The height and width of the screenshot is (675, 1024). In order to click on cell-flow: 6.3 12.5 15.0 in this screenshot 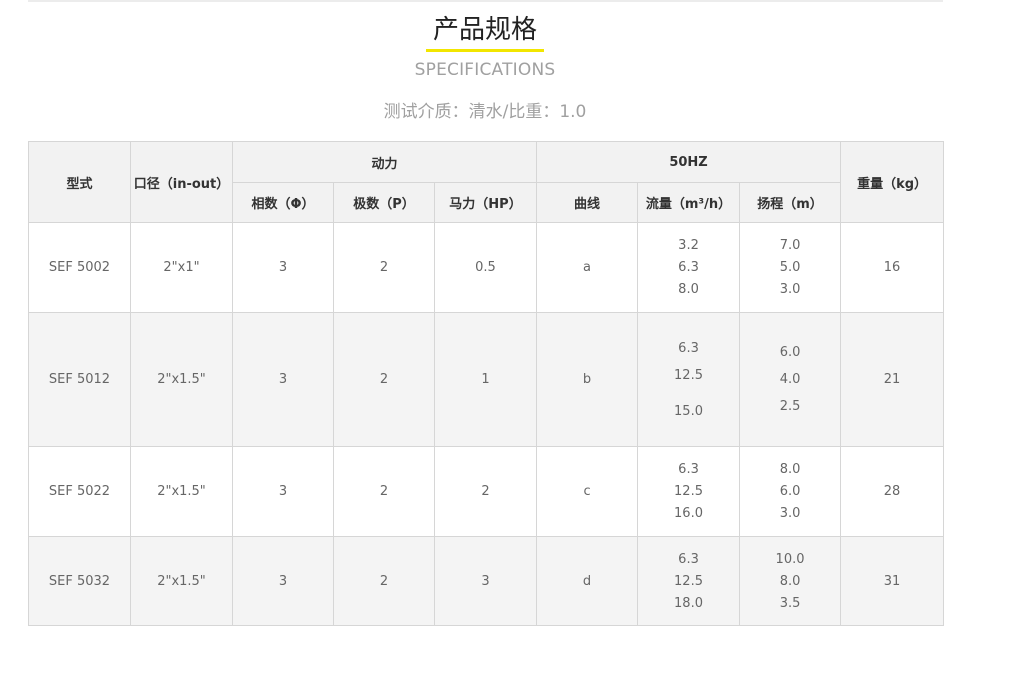, I will do `click(689, 379)`.